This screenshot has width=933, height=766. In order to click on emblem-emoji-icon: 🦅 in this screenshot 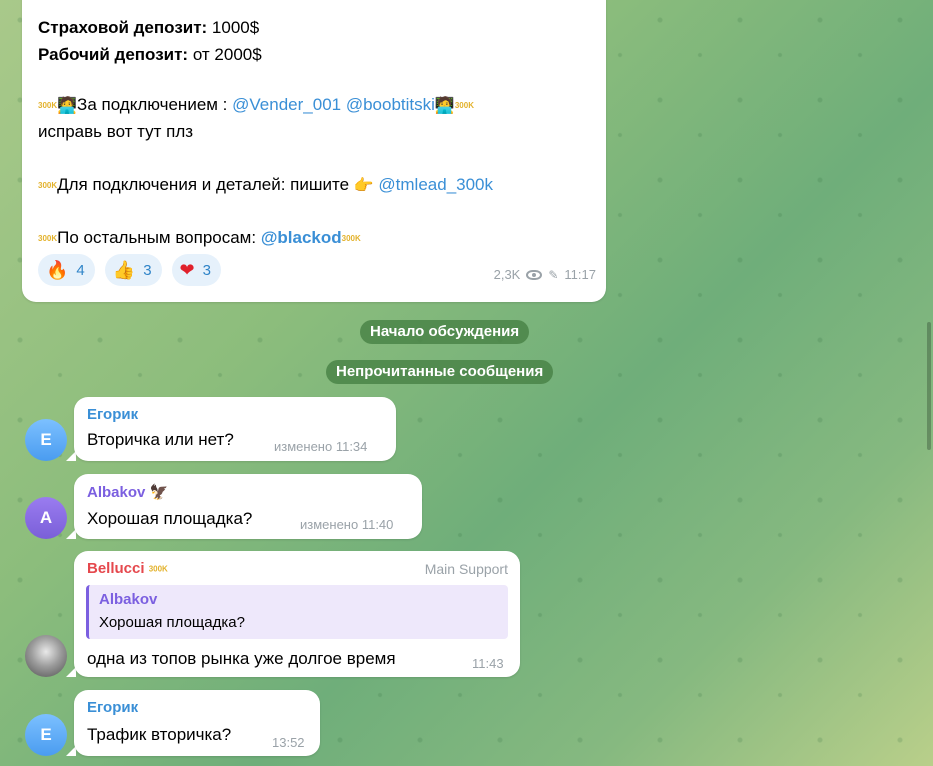, I will do `click(159, 492)`.